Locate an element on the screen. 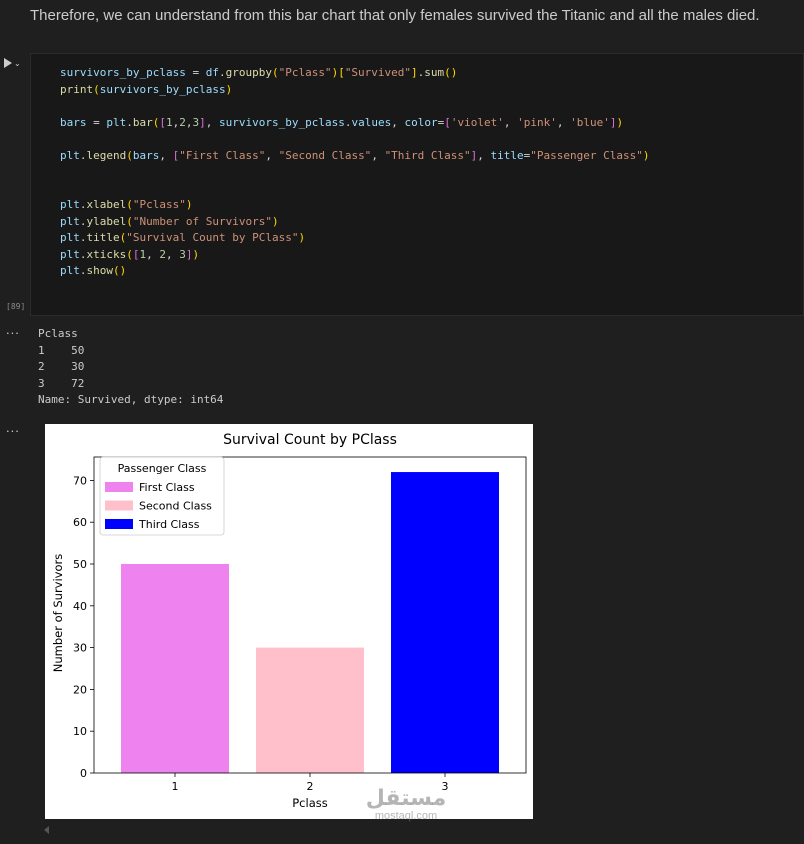 This screenshot has height=844, width=804. chart-title: Survival Count by PClass is located at coordinates (310, 440).